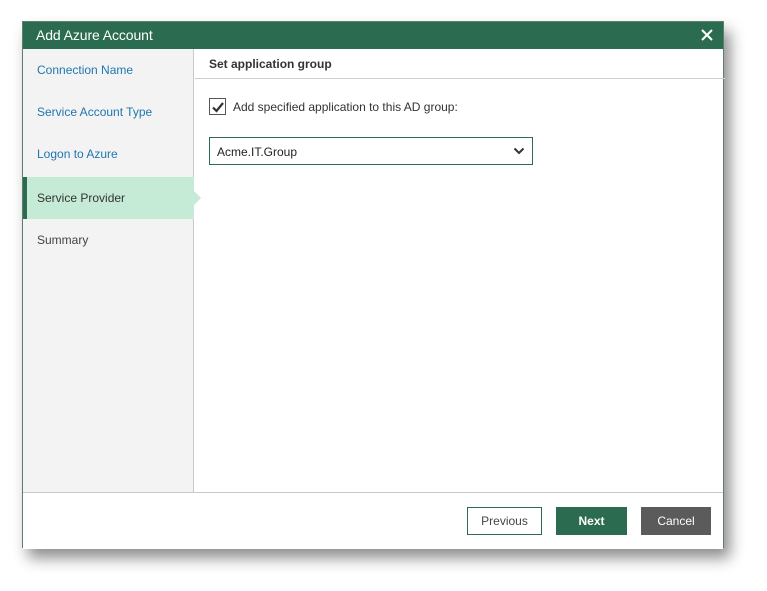 Image resolution: width=767 pixels, height=591 pixels. Describe the element at coordinates (519, 151) in the screenshot. I see `chevron-down-icon` at that location.